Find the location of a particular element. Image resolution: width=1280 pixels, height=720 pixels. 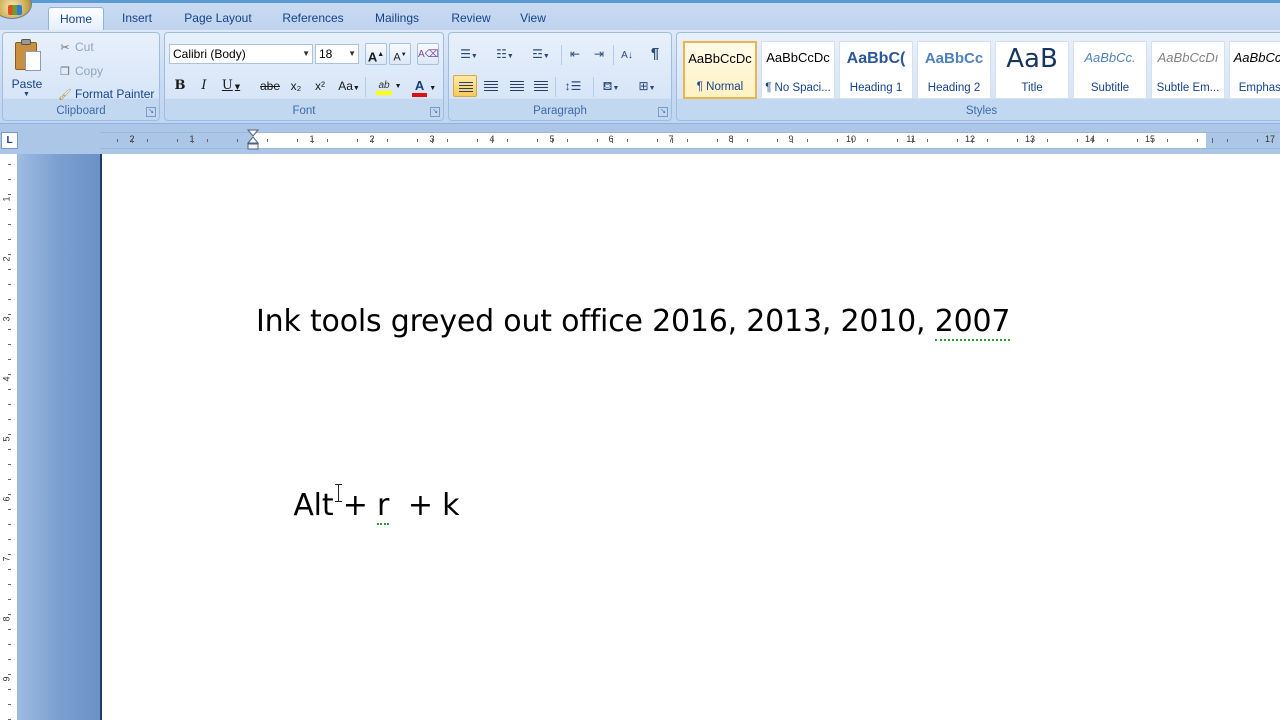

style-normal: AaBbCcDc ¶ Normal is located at coordinates (720, 70).